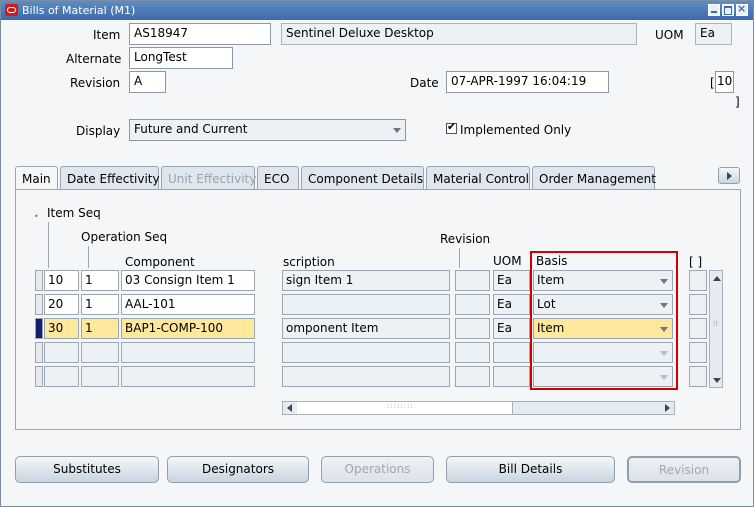  I want to click on alternate-field: LongTest, so click(181, 58).